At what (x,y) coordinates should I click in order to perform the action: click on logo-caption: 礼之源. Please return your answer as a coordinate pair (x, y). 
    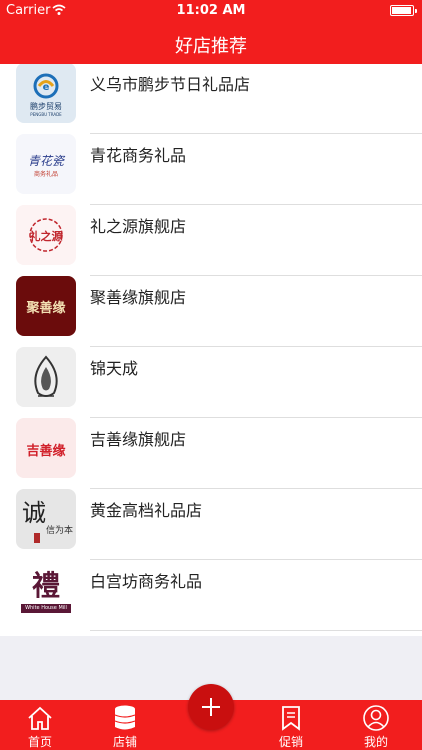
    Looking at the image, I should click on (46, 236).